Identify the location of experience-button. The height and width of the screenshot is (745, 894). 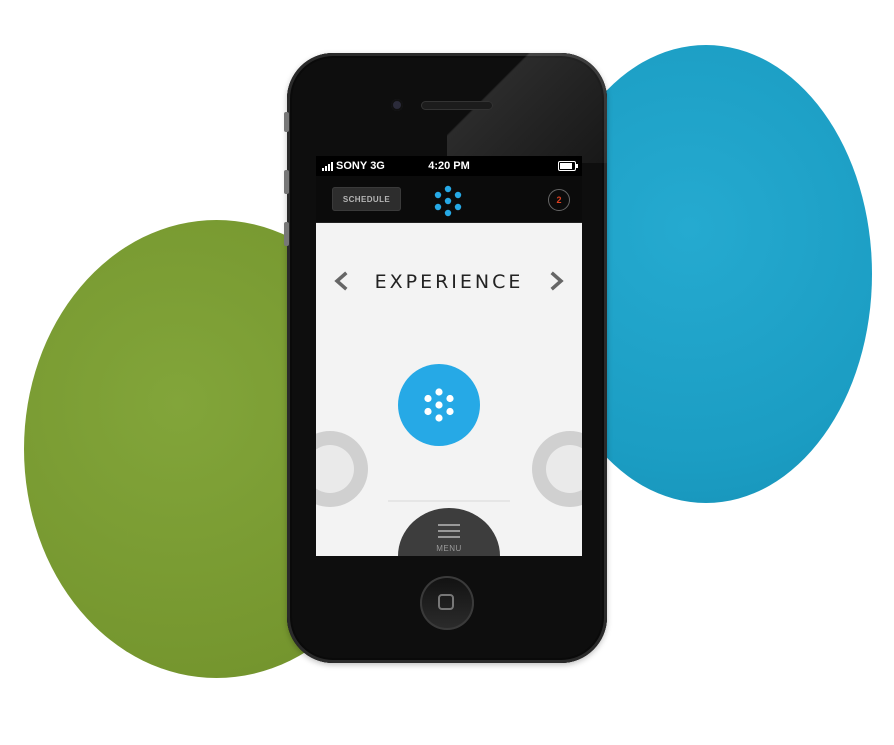
(439, 405).